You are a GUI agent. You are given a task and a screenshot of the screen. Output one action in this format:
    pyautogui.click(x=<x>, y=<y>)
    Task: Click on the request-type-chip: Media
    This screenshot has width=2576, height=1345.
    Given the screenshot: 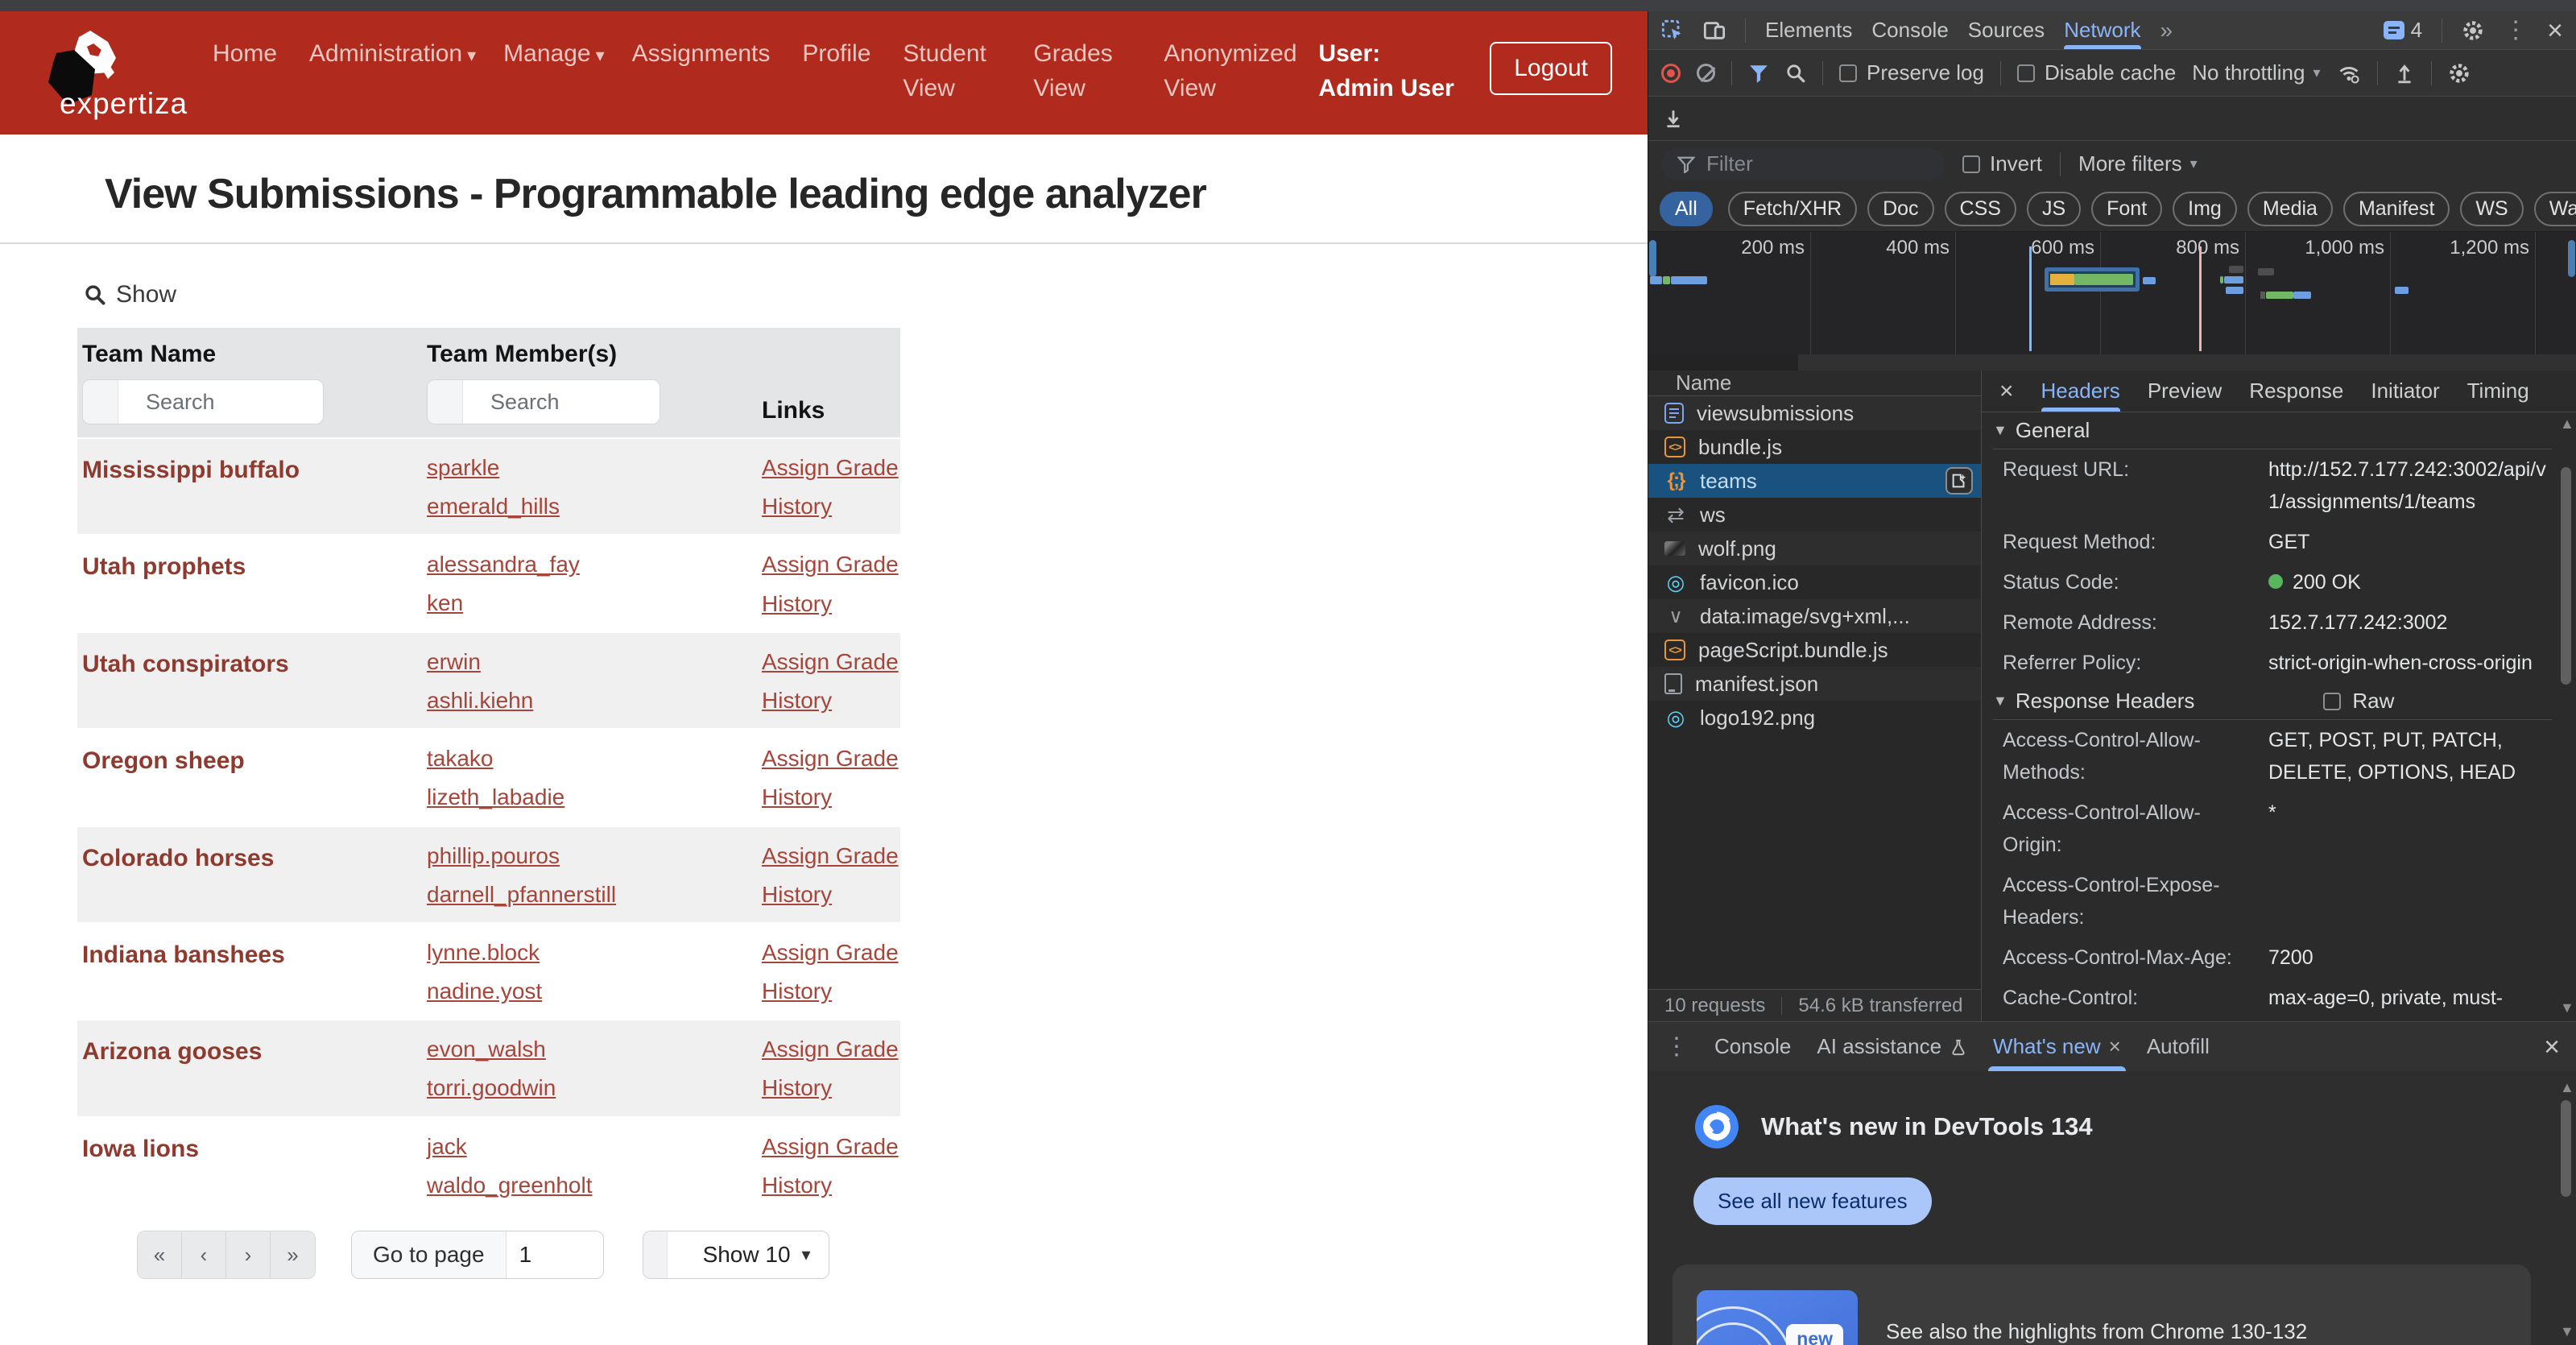 What is the action you would take?
    pyautogui.click(x=2290, y=209)
    